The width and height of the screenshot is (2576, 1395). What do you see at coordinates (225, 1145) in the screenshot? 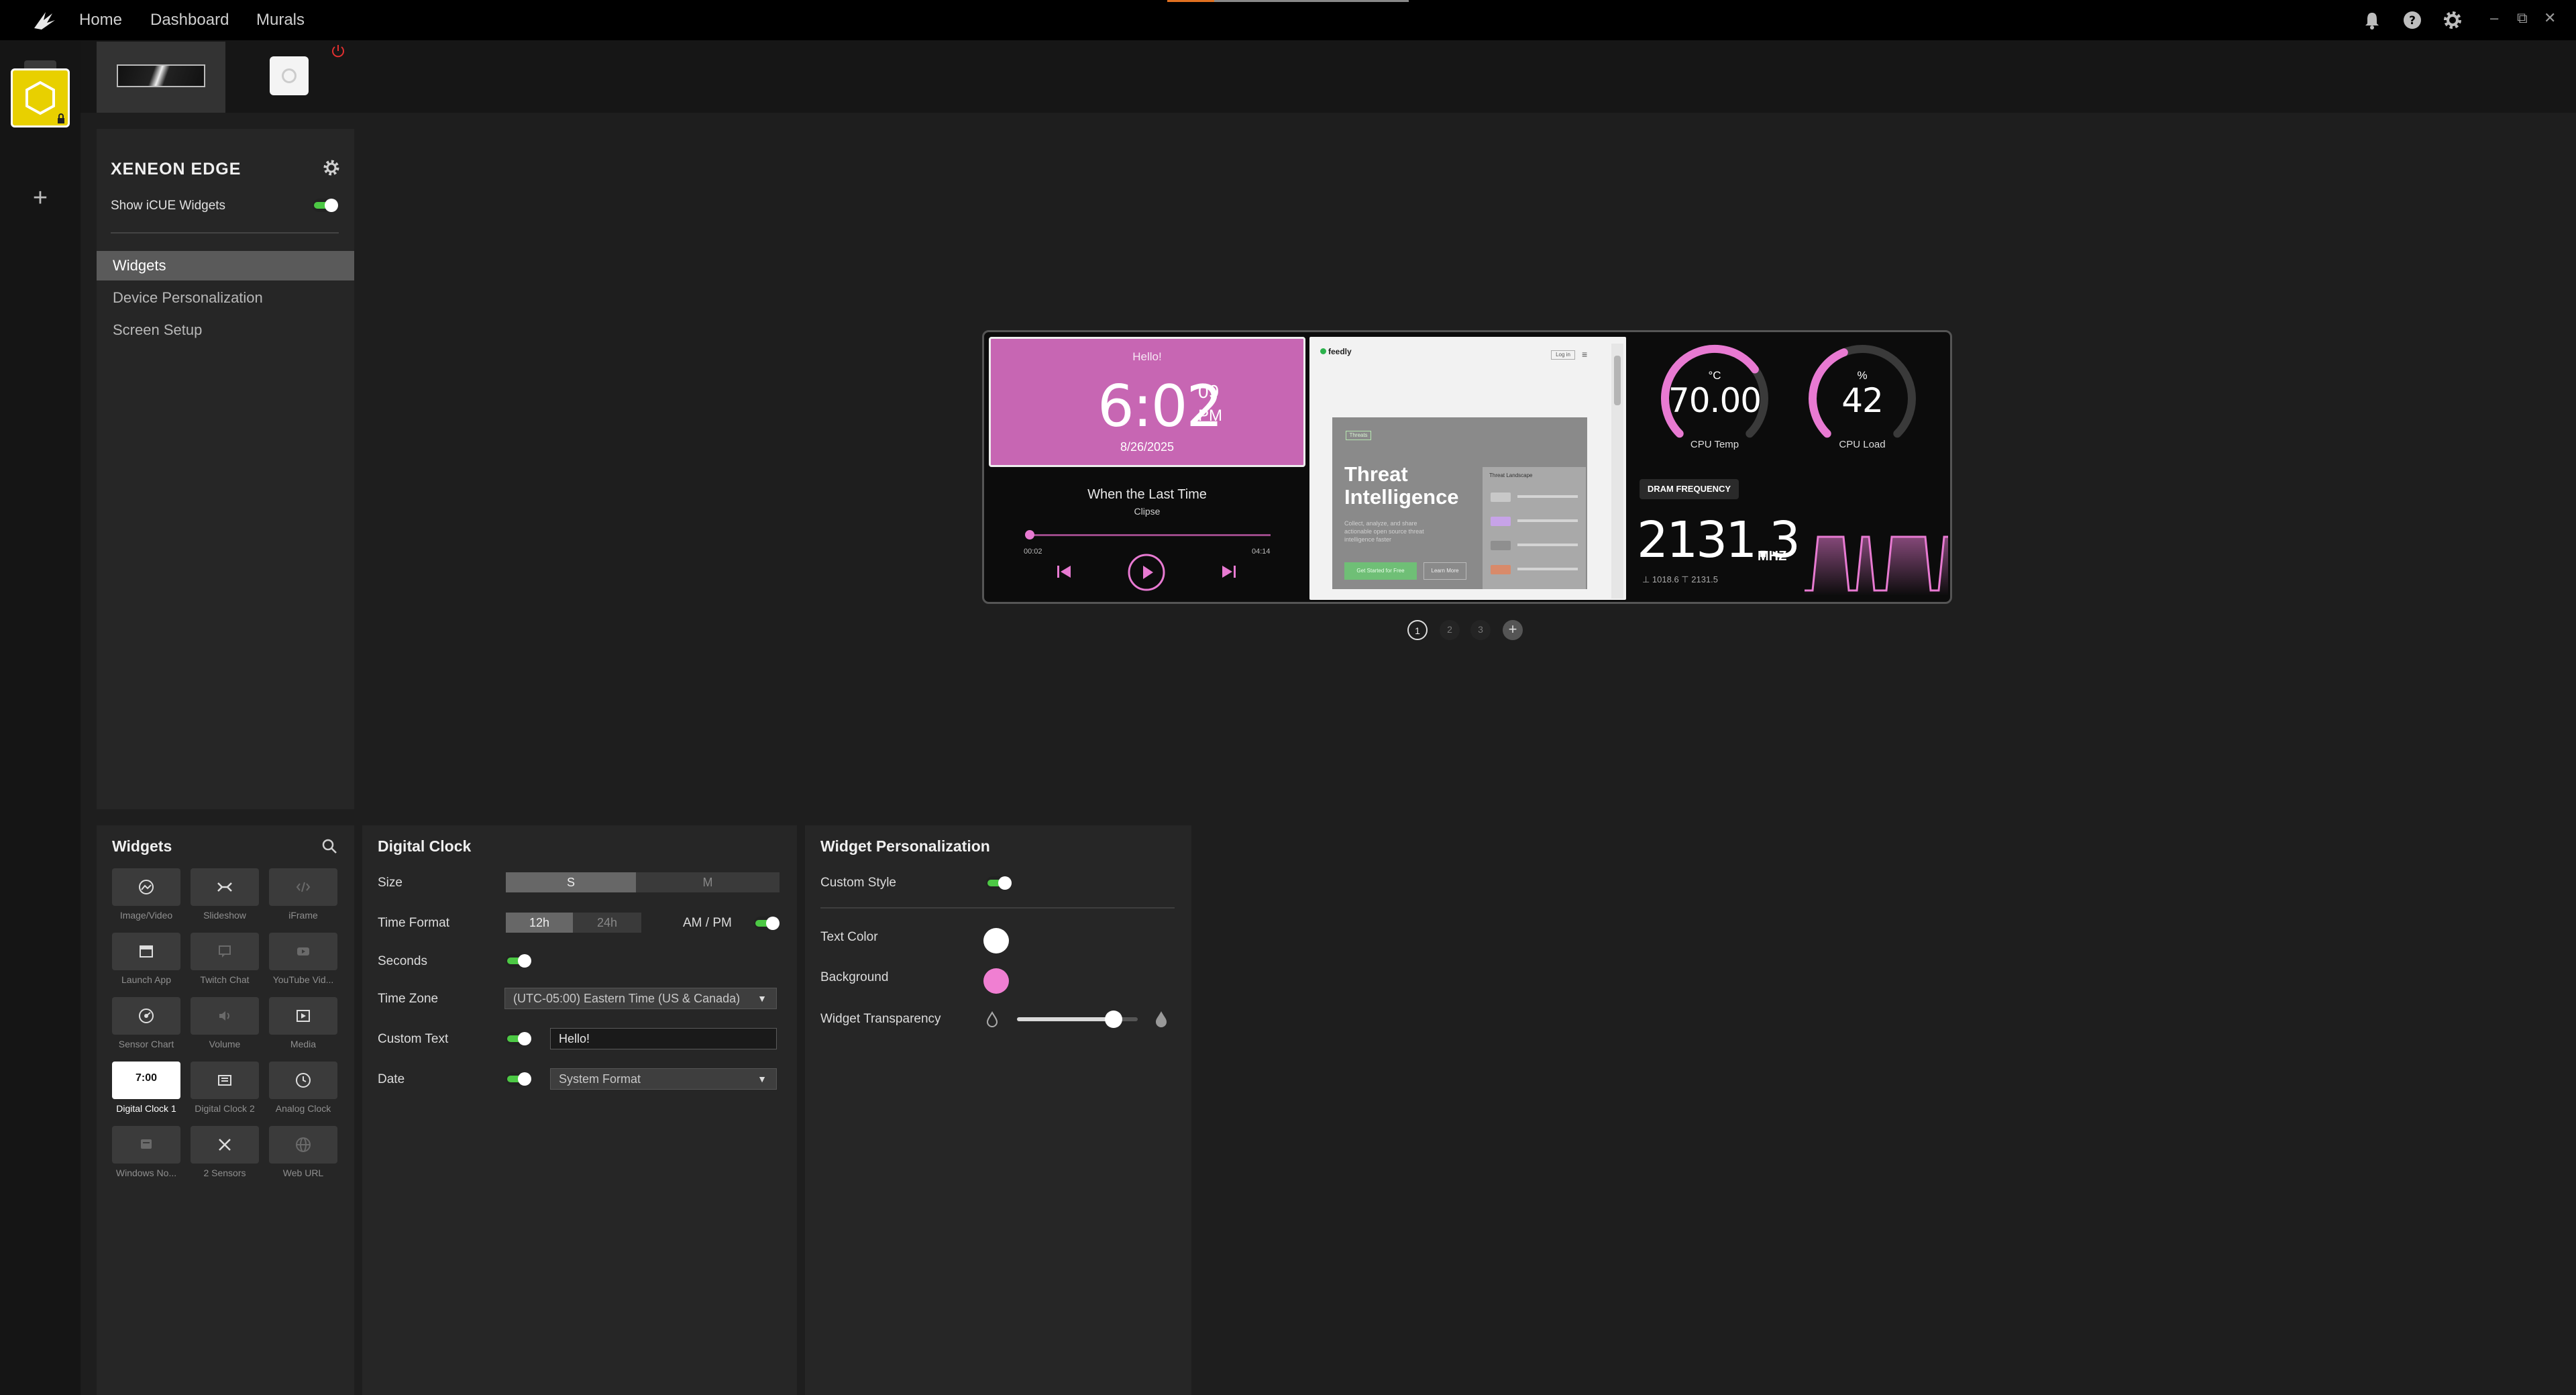
I see `widget-tile-2-sensors` at bounding box center [225, 1145].